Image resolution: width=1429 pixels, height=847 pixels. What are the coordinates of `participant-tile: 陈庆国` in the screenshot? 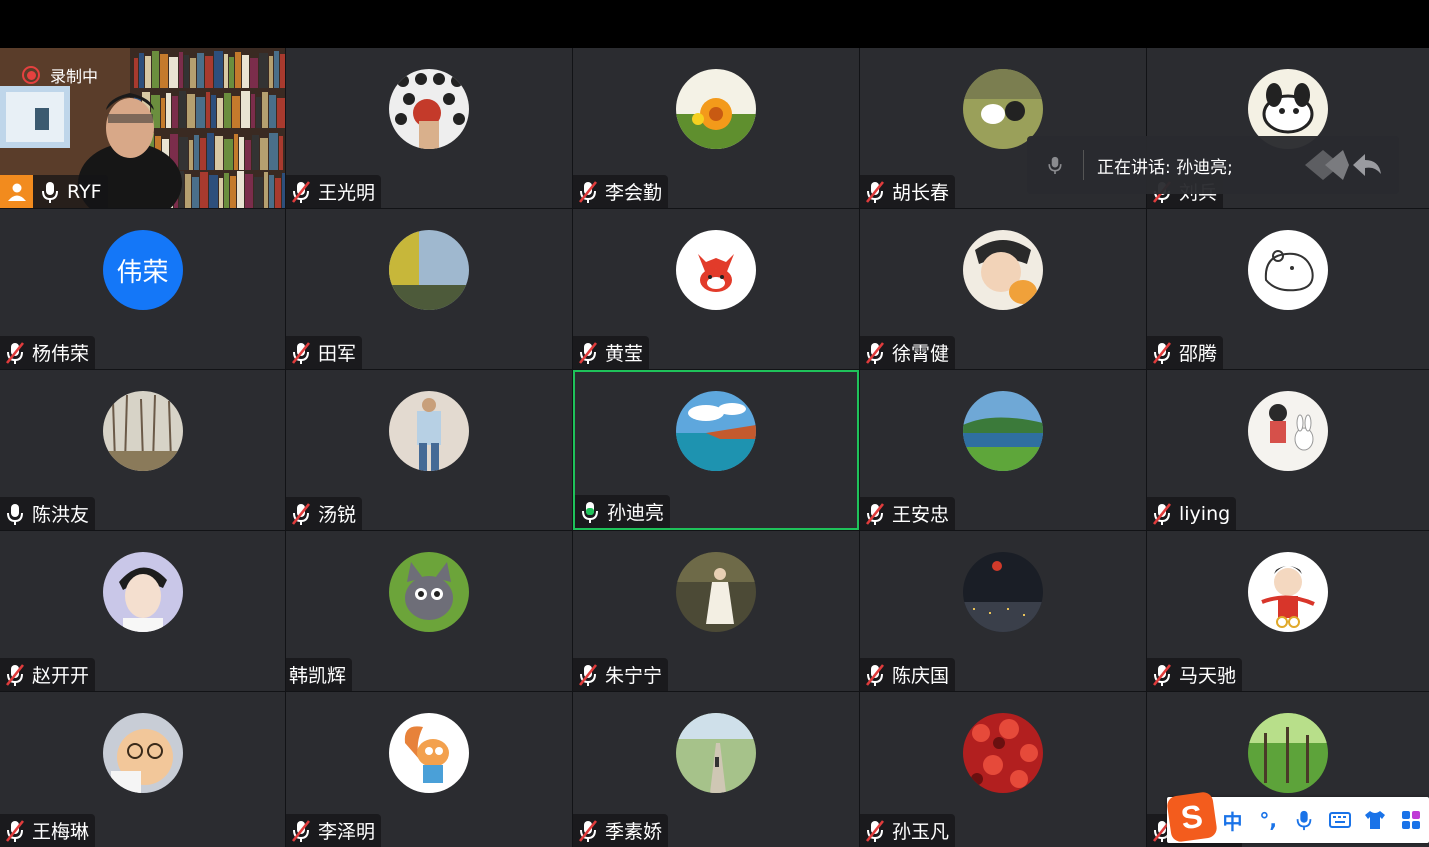 It's located at (1003, 611).